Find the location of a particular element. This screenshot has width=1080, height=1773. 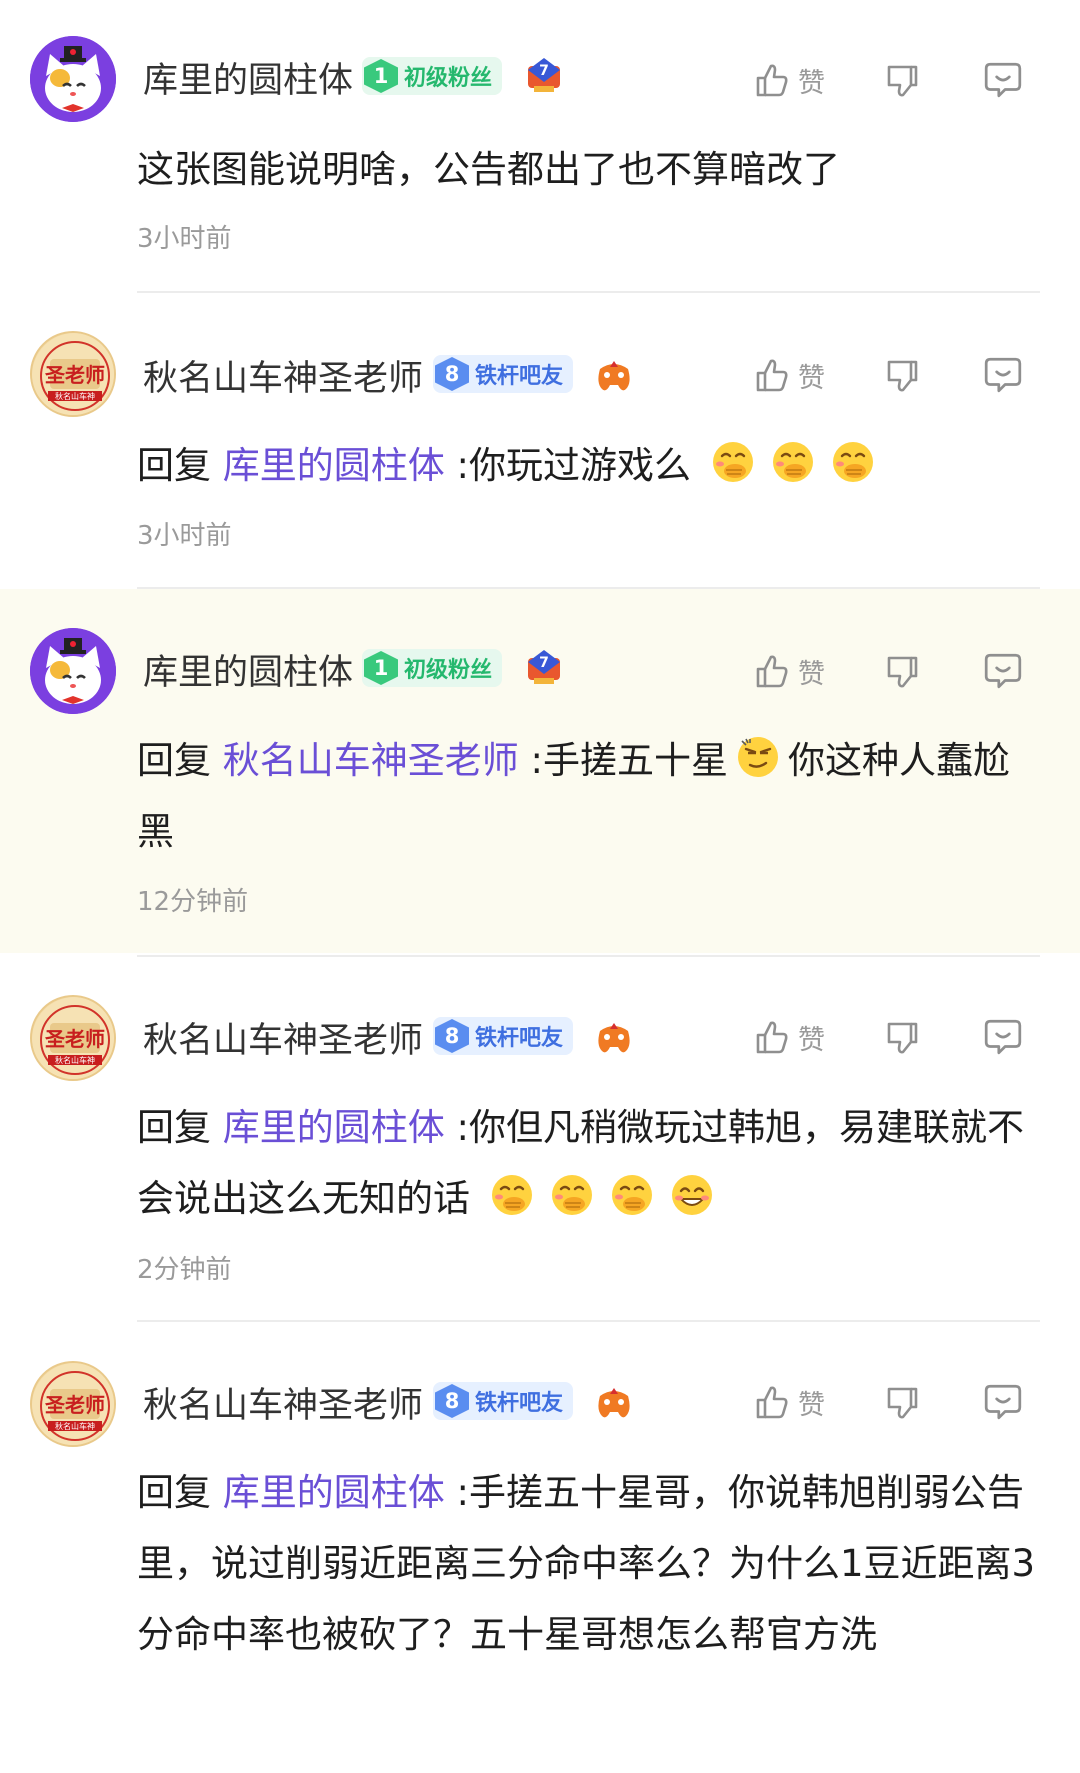

comment-body: :手搓五十星 is located at coordinates (629, 760).